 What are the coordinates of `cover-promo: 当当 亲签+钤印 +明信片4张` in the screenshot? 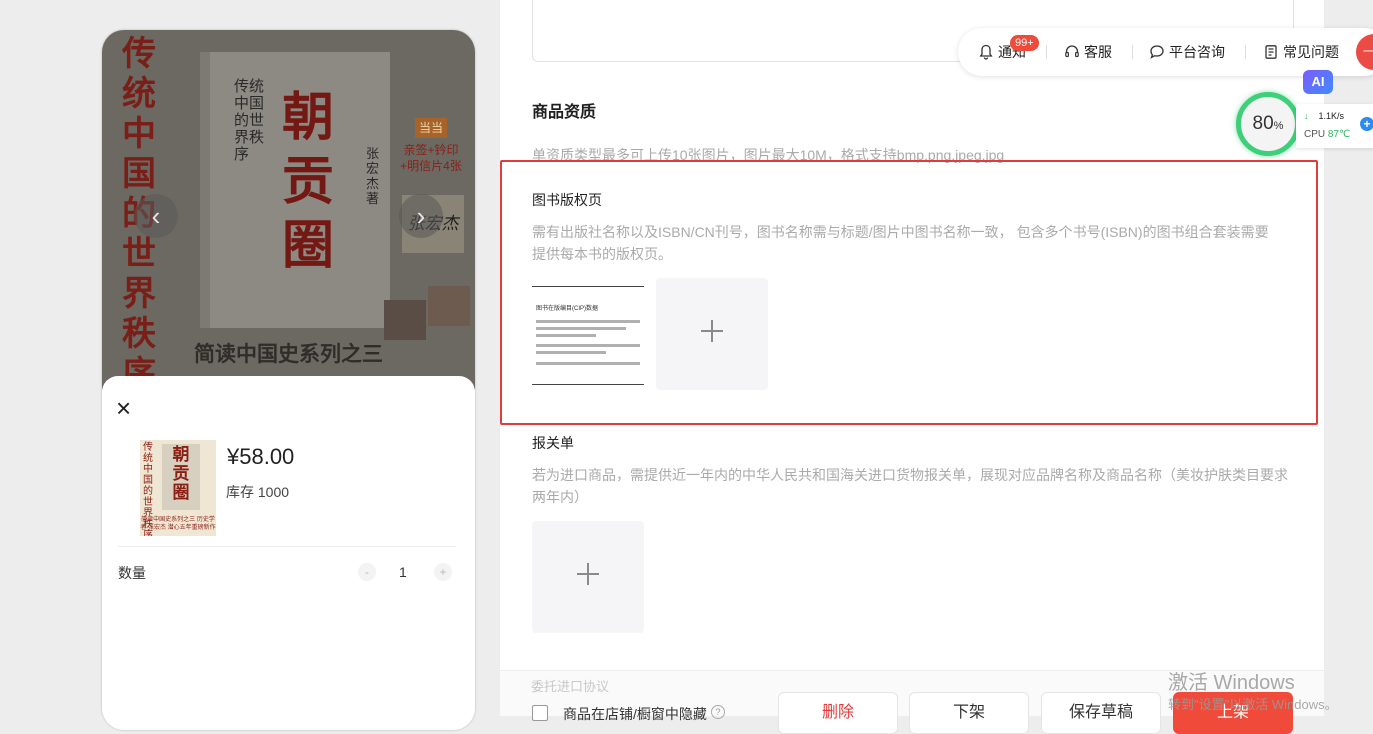 It's located at (431, 146).